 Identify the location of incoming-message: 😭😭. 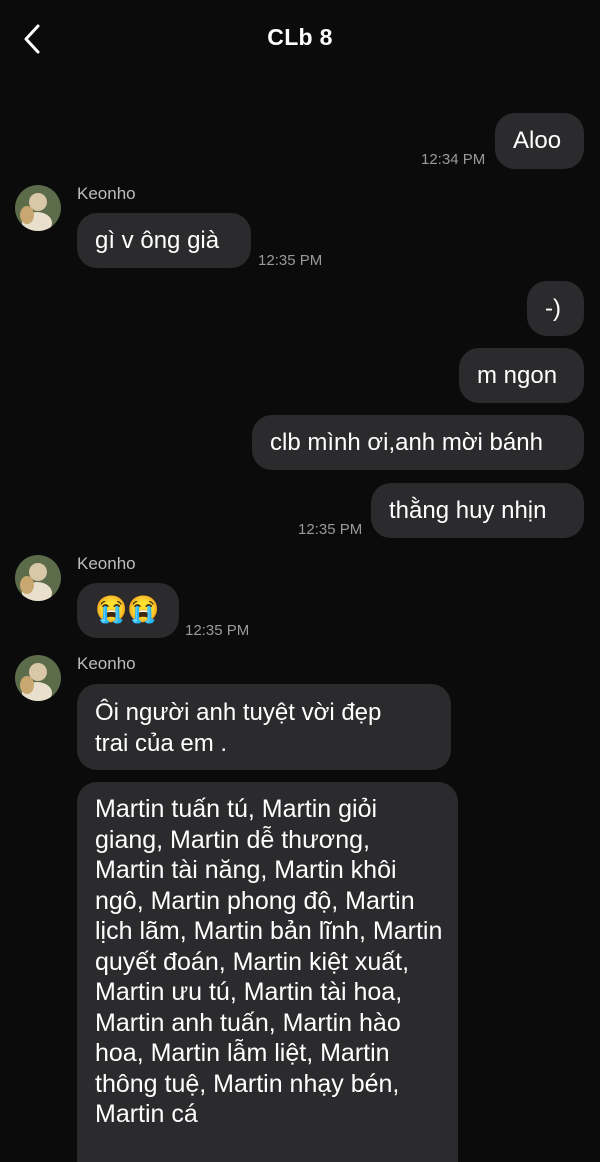
(128, 610).